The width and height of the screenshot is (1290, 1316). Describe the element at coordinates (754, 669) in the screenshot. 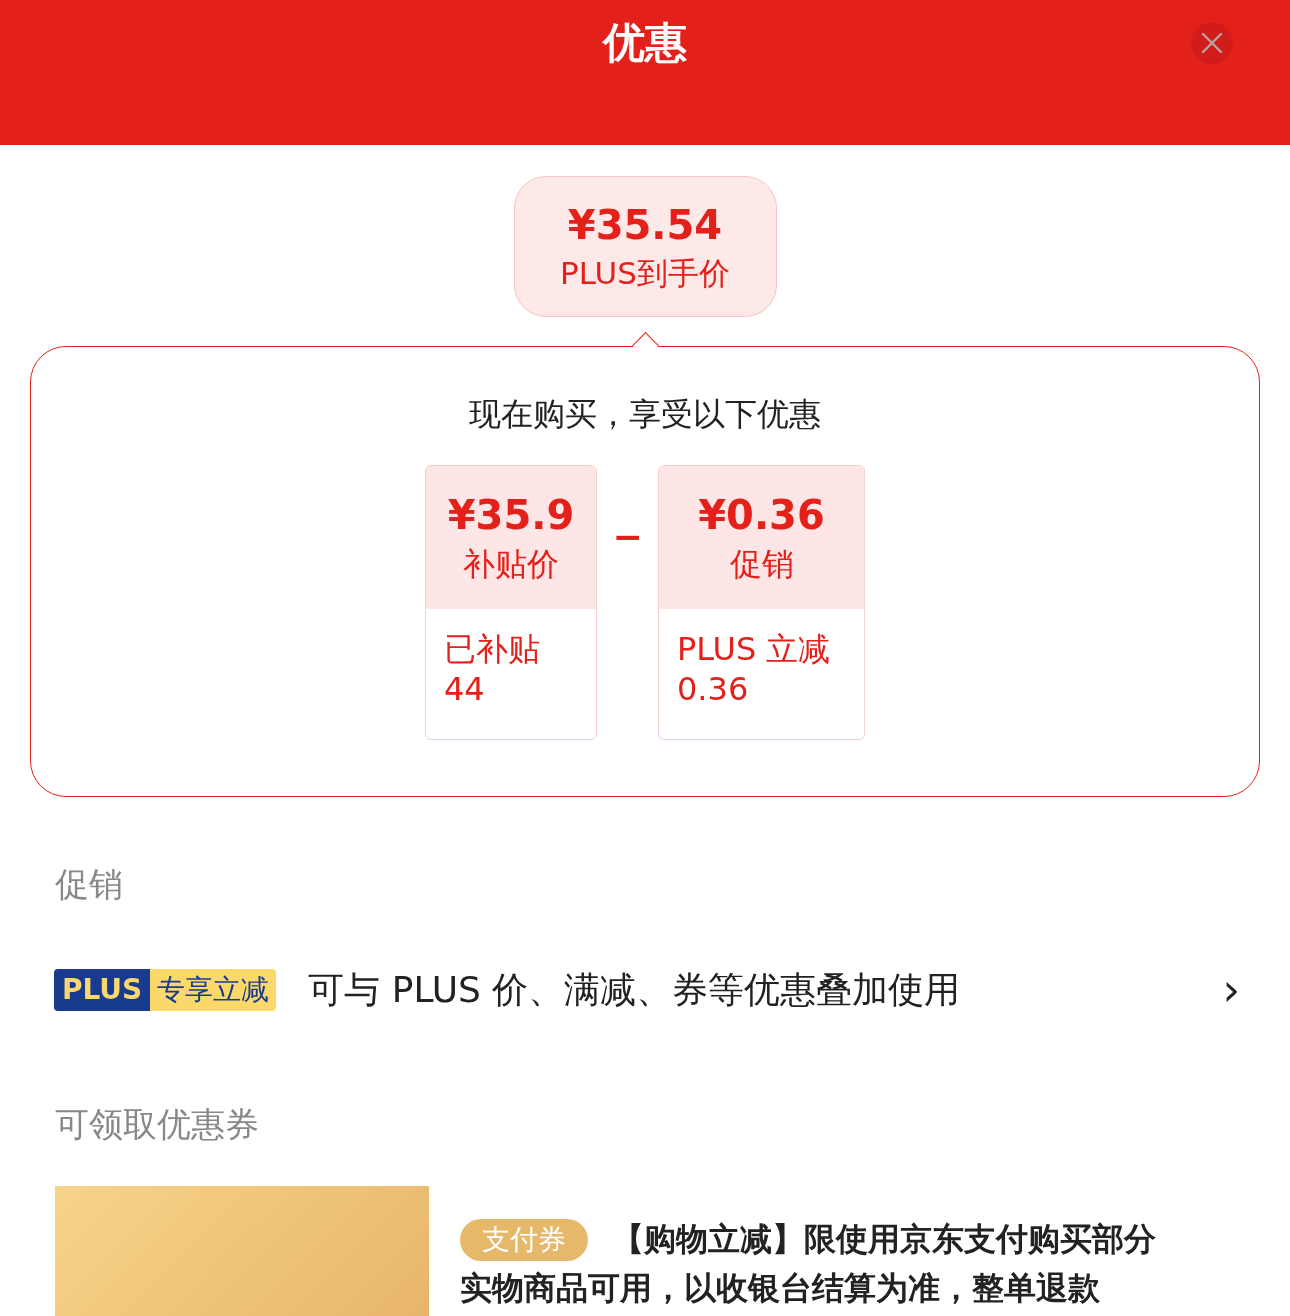

I see `detail-text: PLUS 立减 0.36` at that location.